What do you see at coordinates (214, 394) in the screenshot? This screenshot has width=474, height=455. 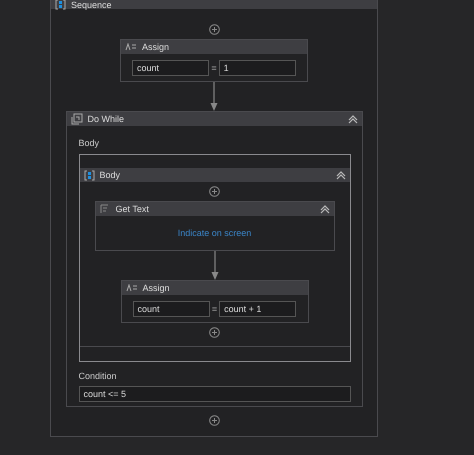 I see `condition-field: count <= 5` at bounding box center [214, 394].